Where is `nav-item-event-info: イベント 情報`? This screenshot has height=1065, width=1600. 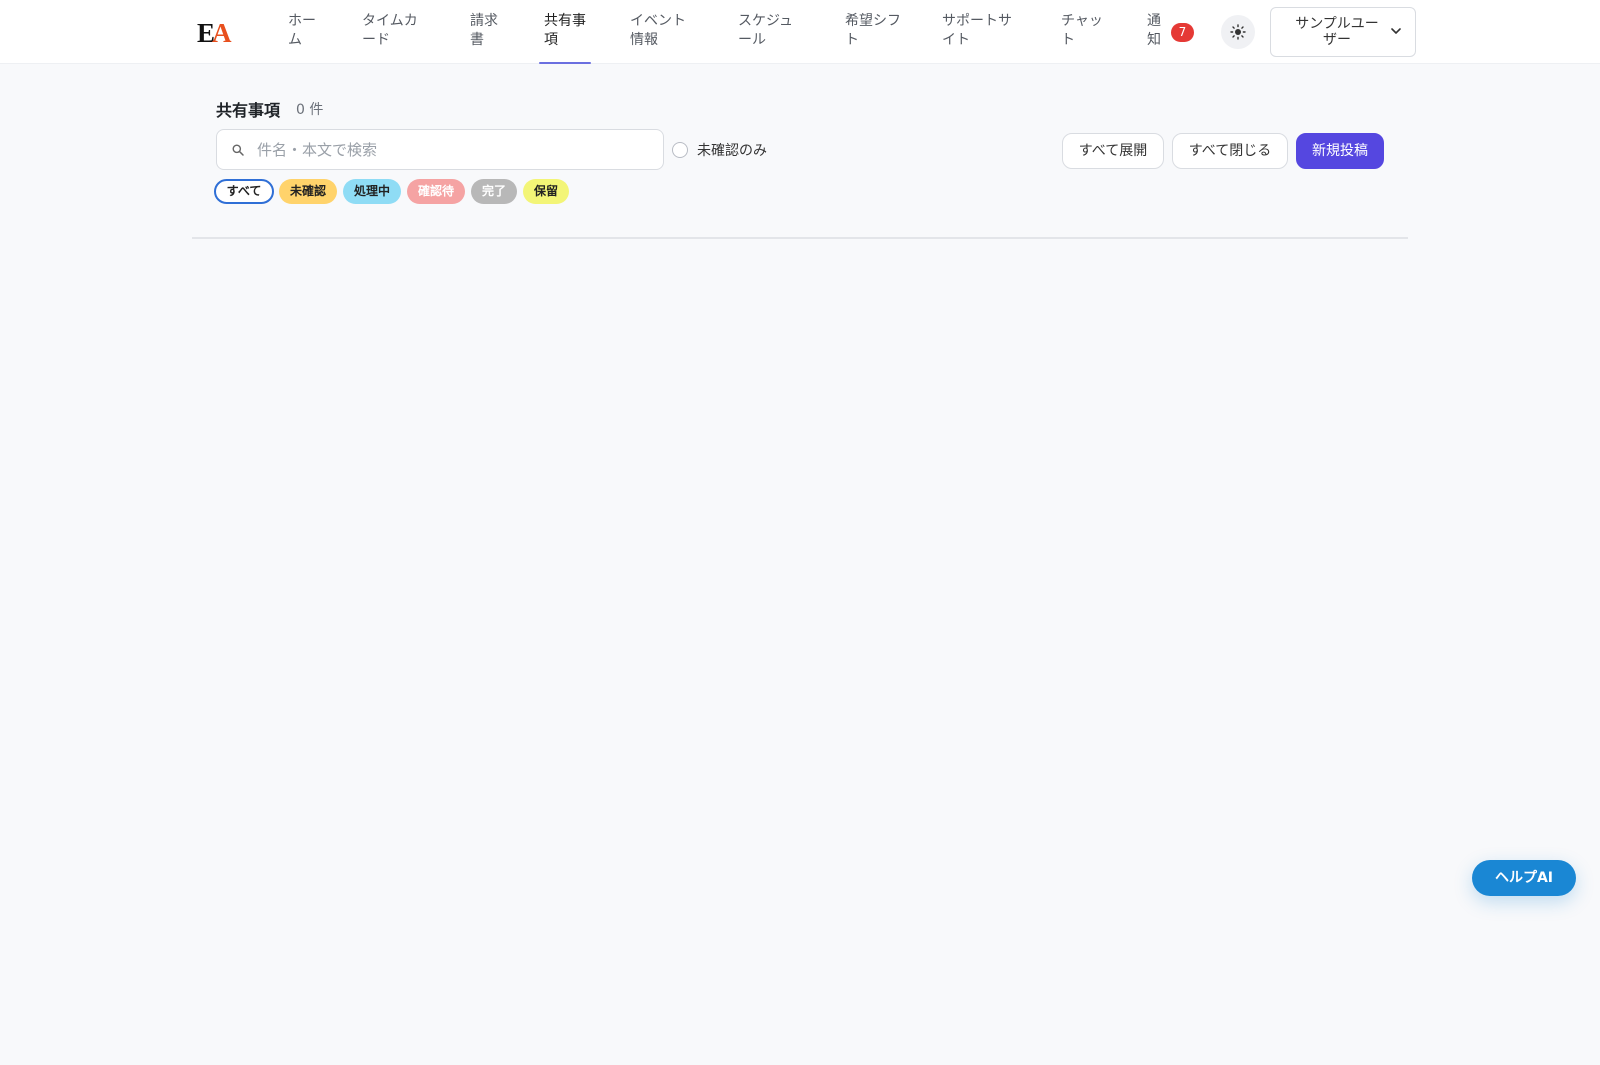
nav-item-event-info: イベント 情報 is located at coordinates (658, 38).